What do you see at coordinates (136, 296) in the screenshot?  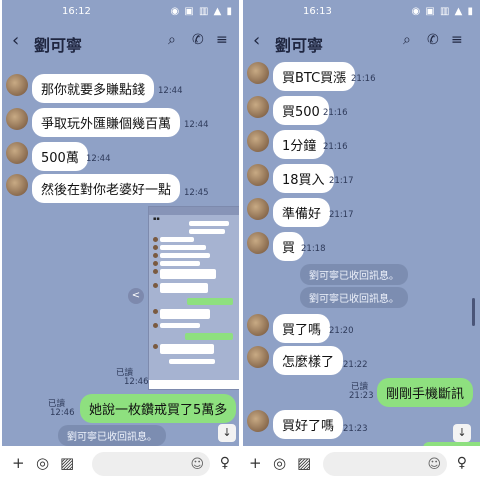 I see `share-icon: <` at bounding box center [136, 296].